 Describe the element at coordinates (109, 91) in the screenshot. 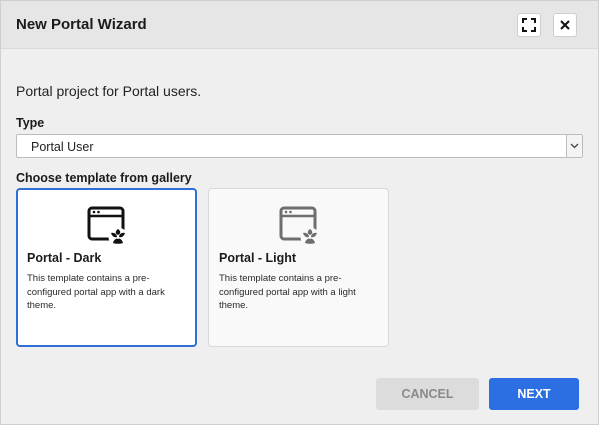

I see `wizard-description: Portal project for Portal users.` at that location.